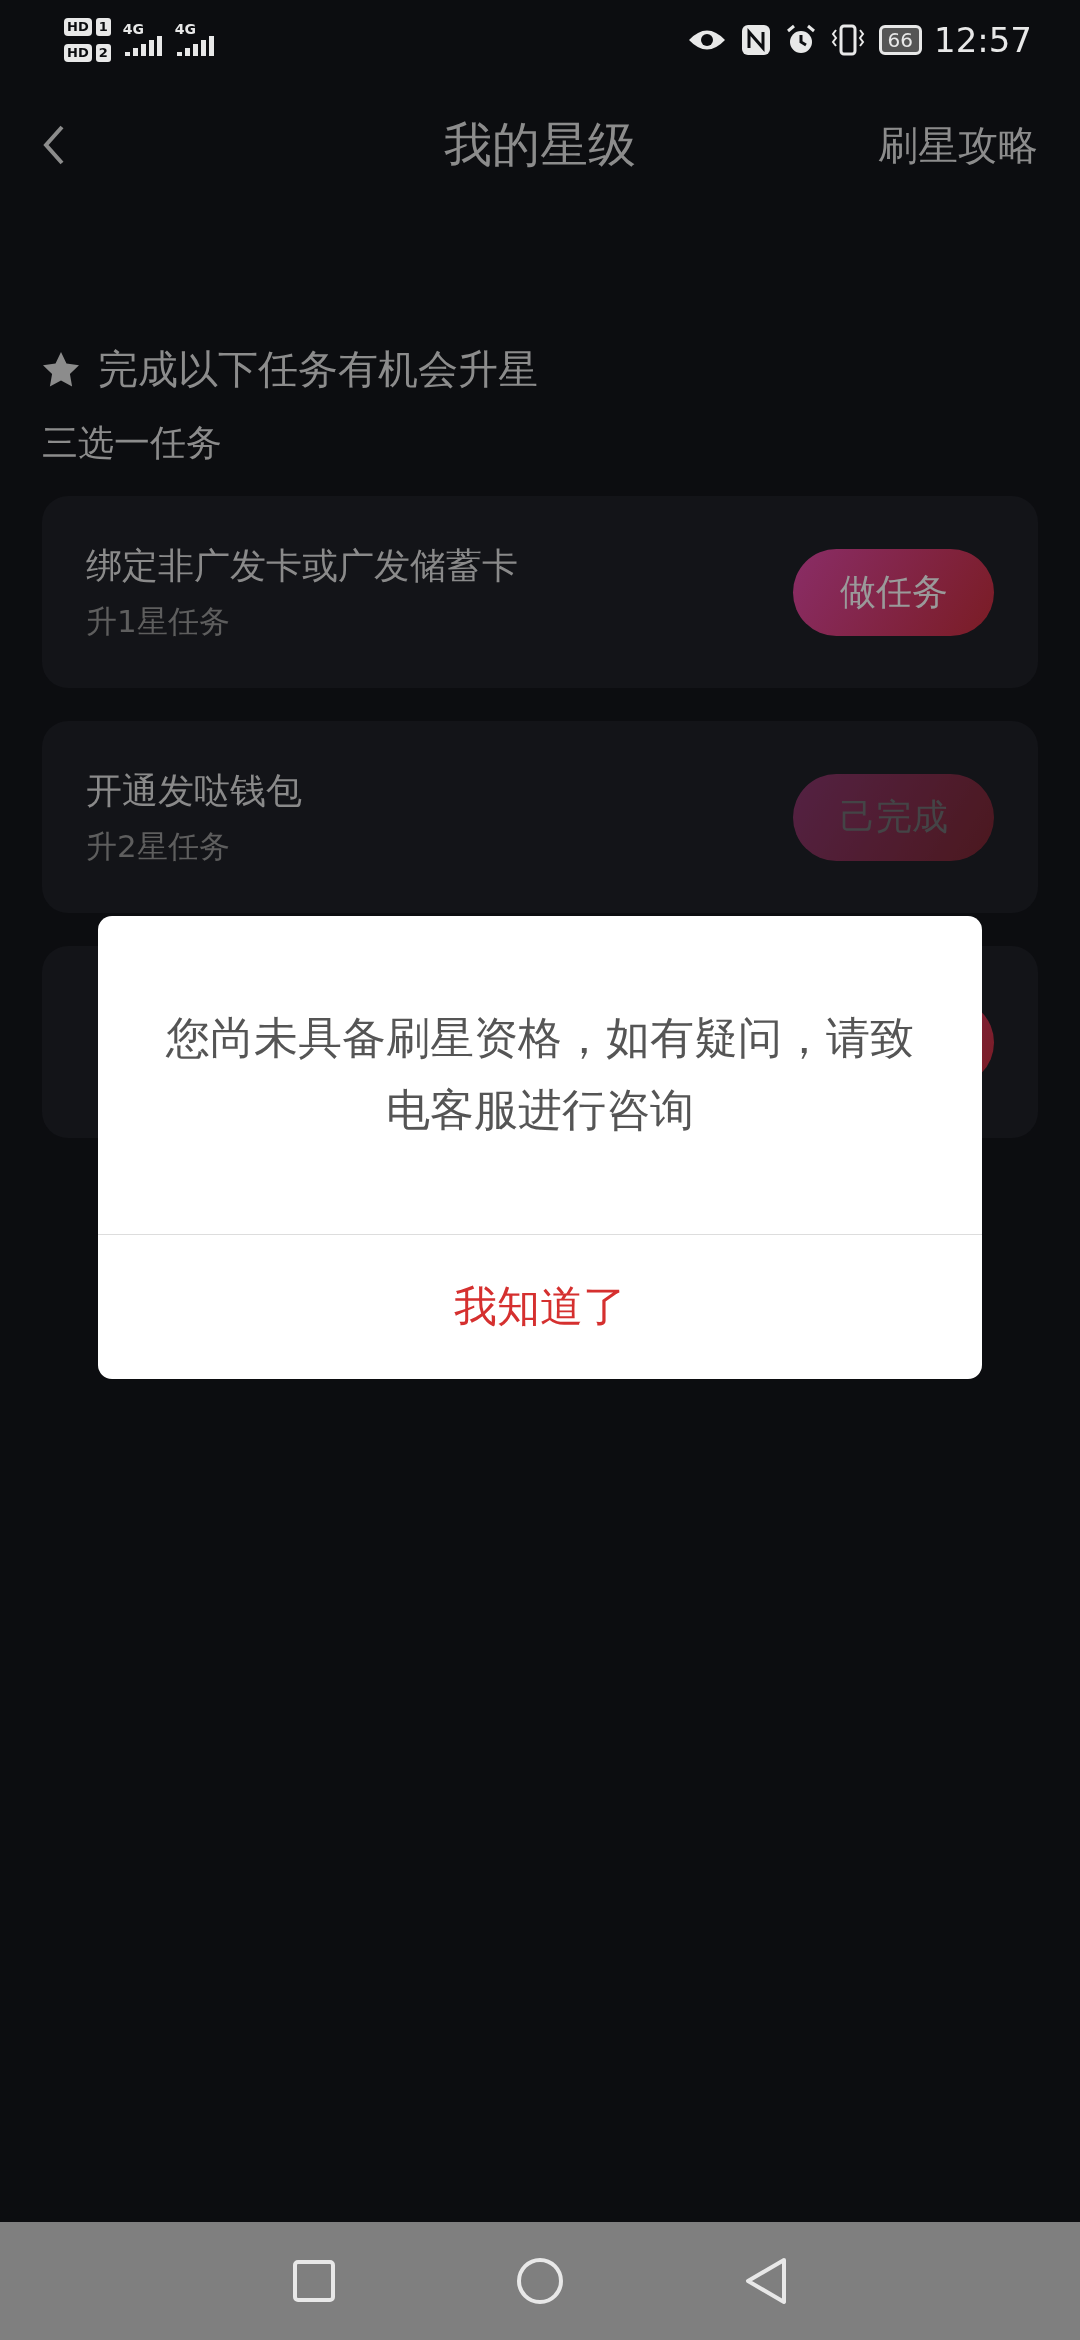  I want to click on battery-level: 66, so click(900, 40).